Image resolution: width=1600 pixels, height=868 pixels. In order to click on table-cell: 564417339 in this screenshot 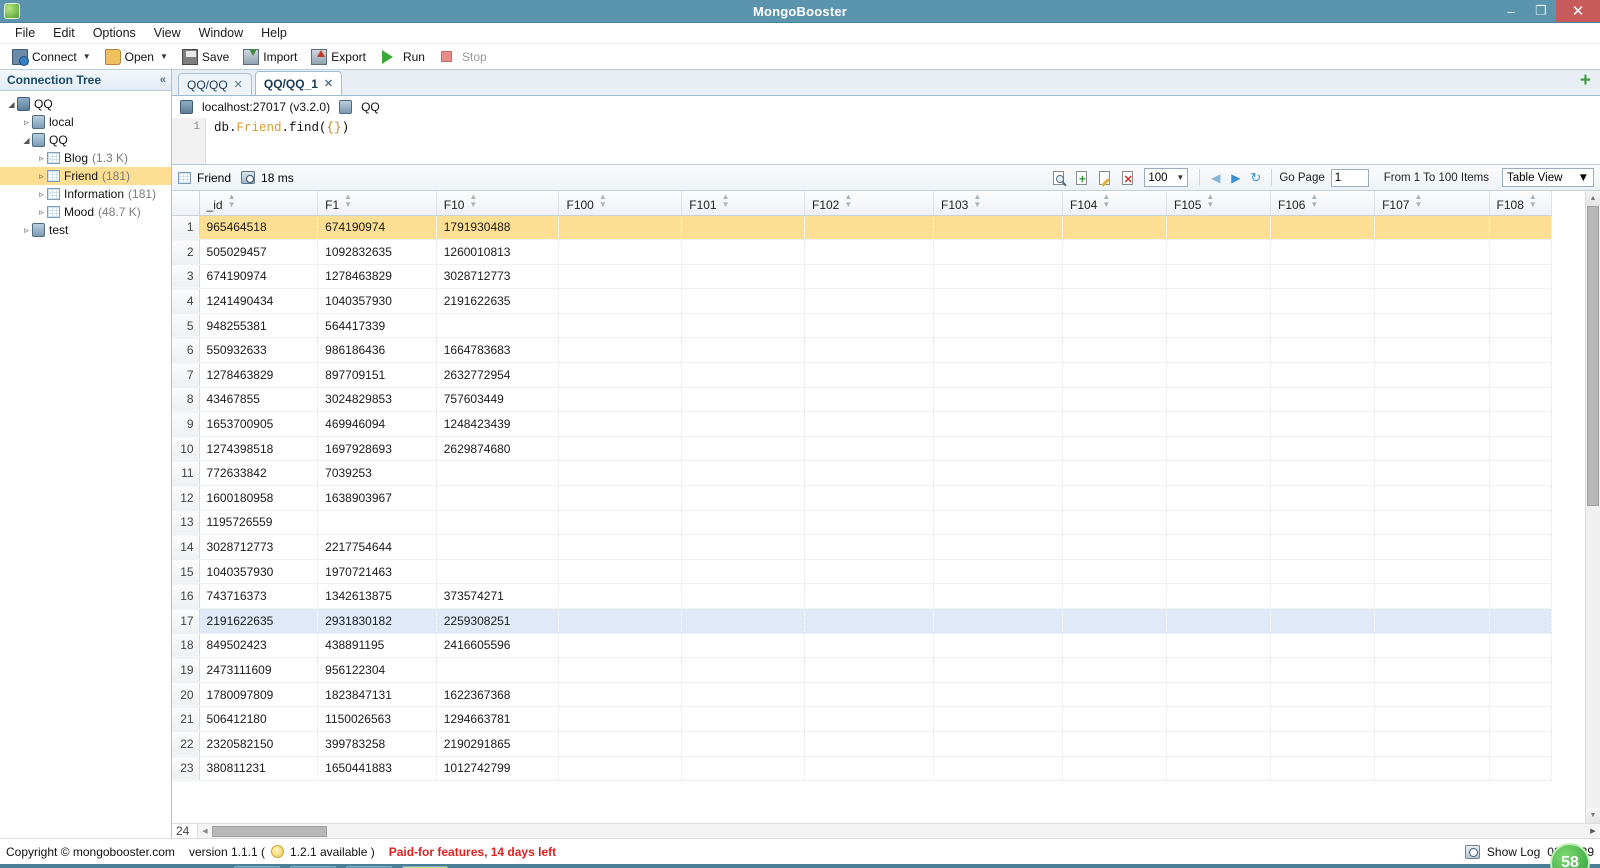, I will do `click(377, 326)`.